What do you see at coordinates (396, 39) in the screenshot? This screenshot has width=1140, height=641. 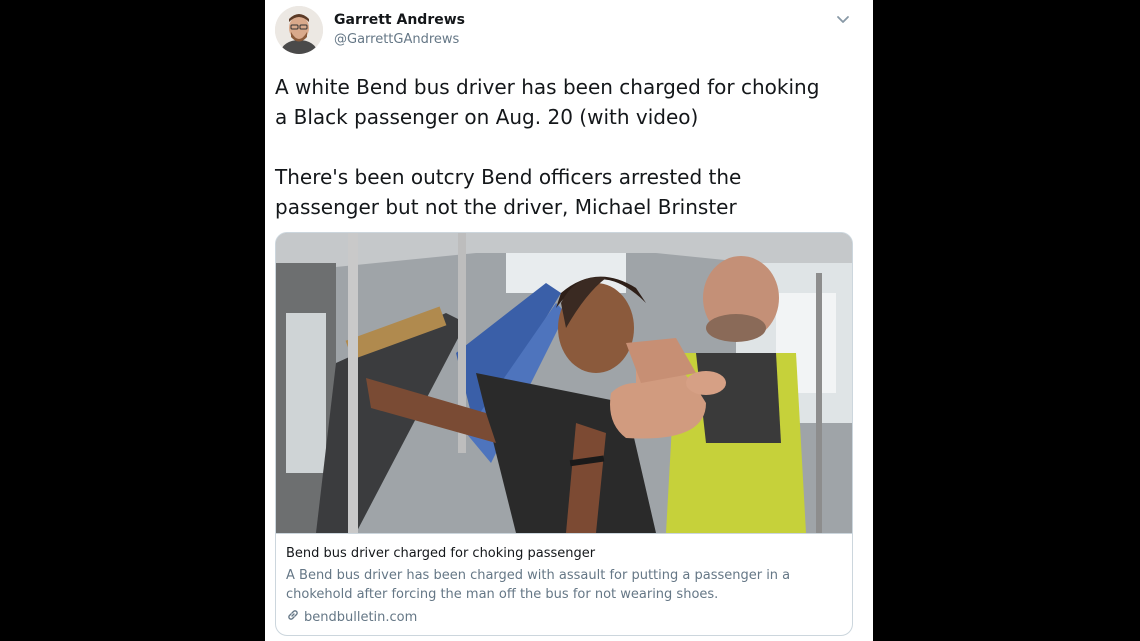 I see `author-handle: @GarrettGAndrews` at bounding box center [396, 39].